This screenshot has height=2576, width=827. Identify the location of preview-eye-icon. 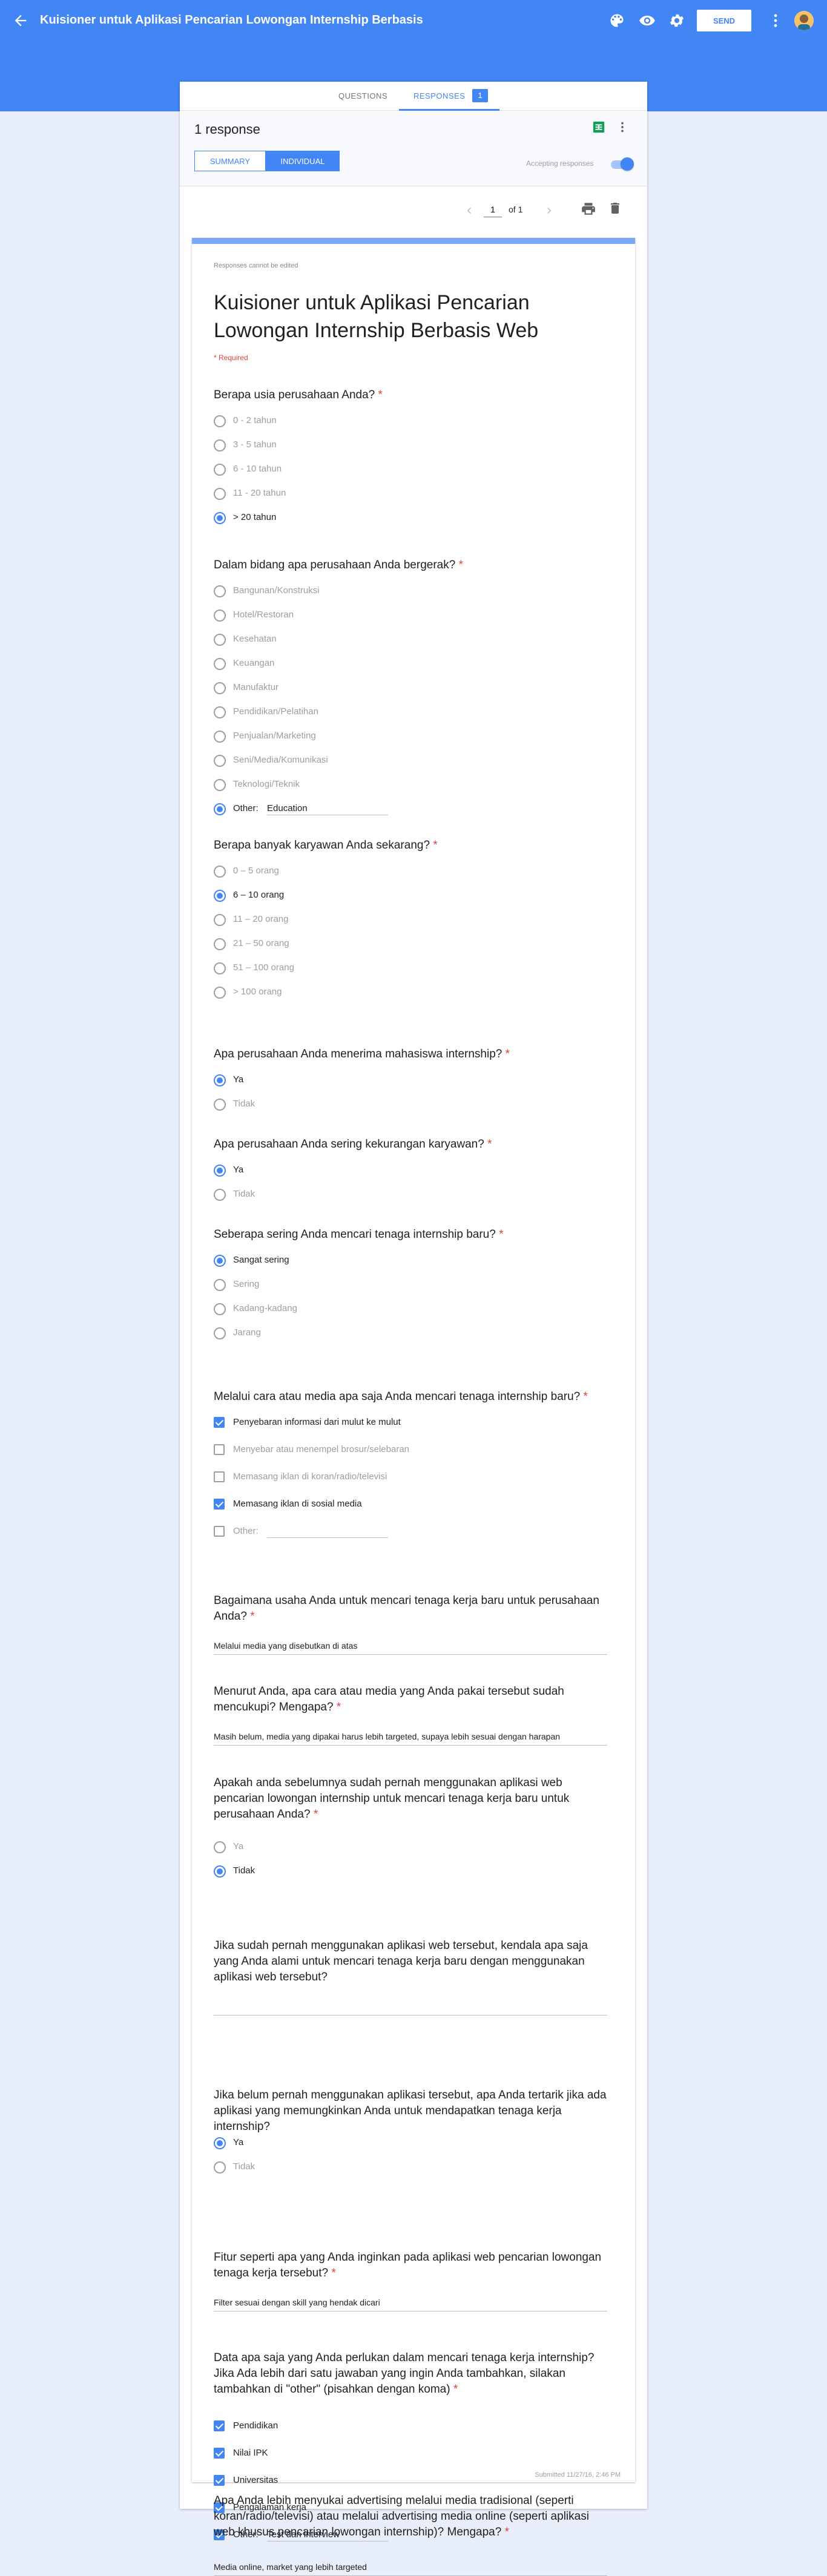
(647, 20).